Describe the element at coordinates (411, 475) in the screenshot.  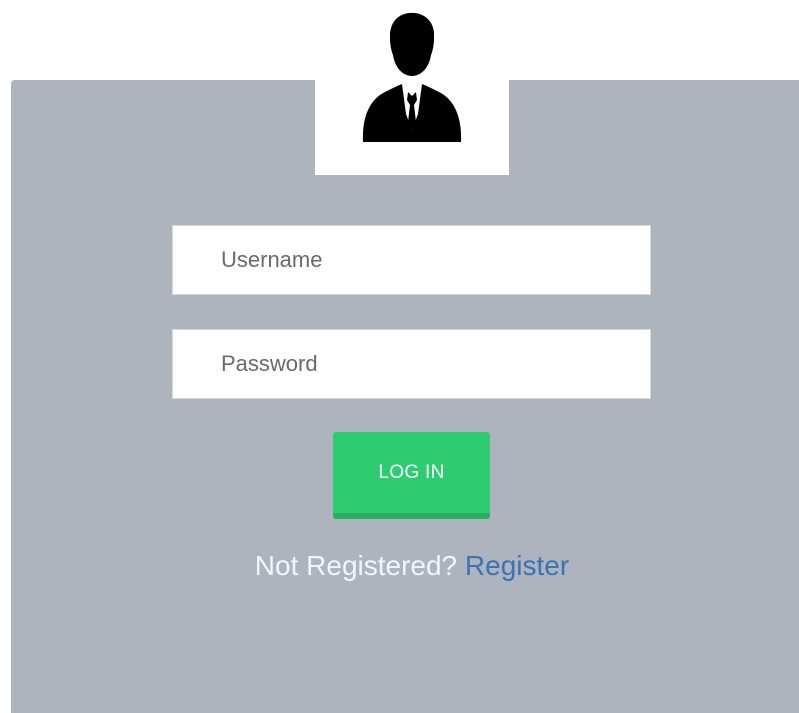
I see `login-button: LOG IN` at that location.